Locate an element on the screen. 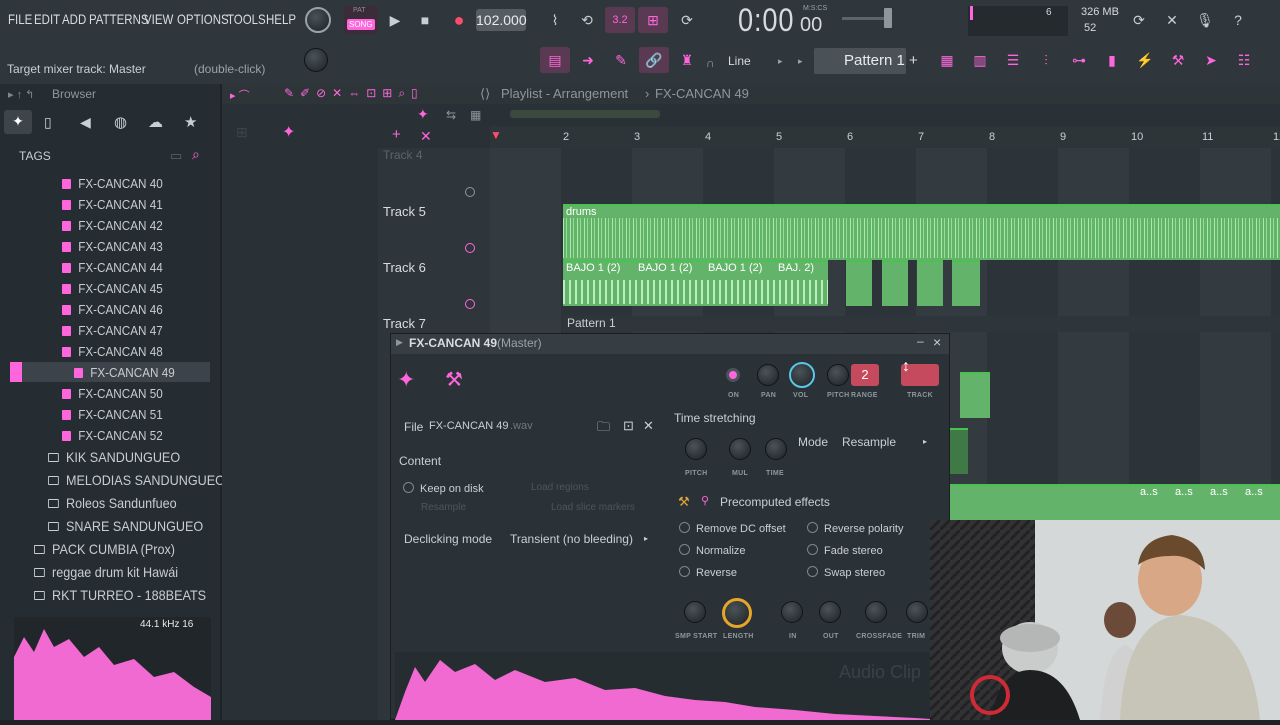  trim-knob is located at coordinates (917, 612).